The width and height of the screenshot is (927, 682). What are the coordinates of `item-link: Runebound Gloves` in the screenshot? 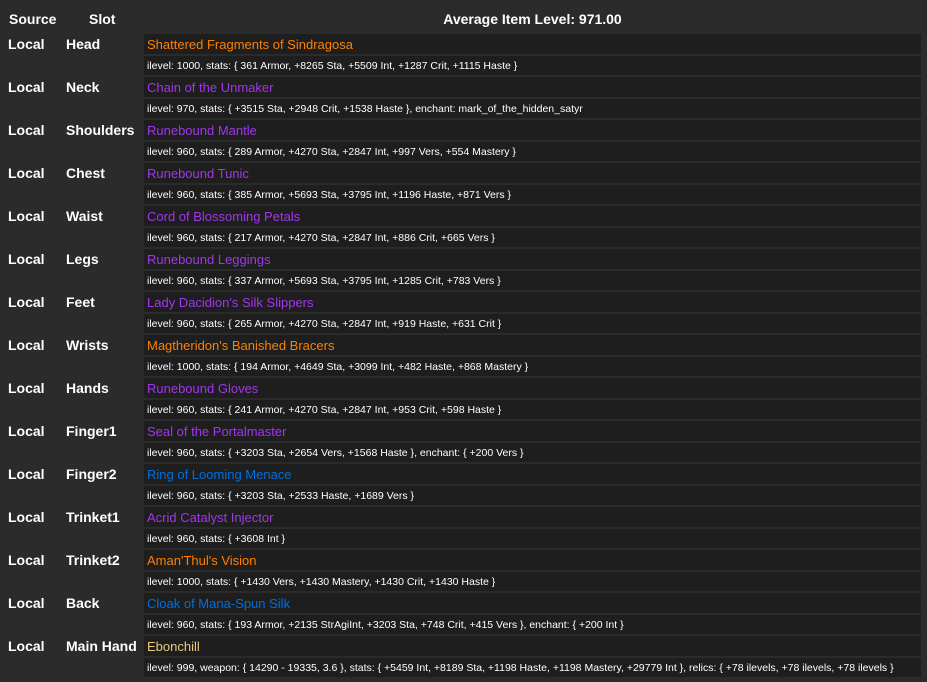 It's located at (202, 388).